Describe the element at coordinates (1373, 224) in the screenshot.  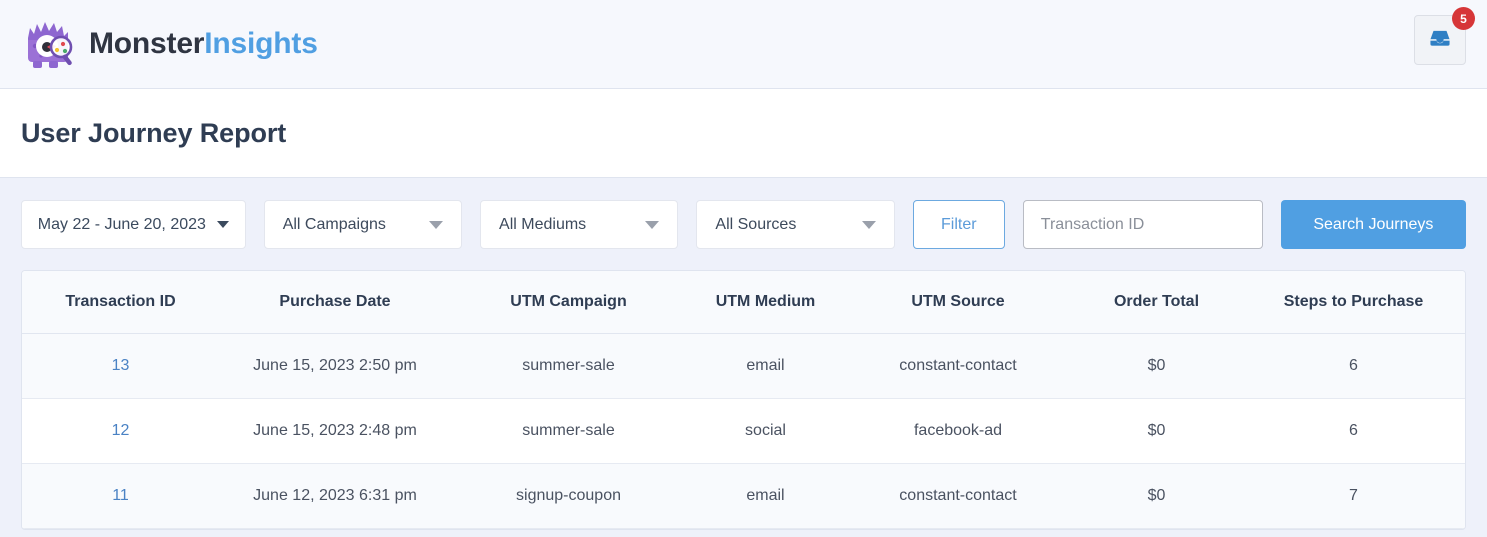
I see `search-journeys-button: Search Journeys` at that location.